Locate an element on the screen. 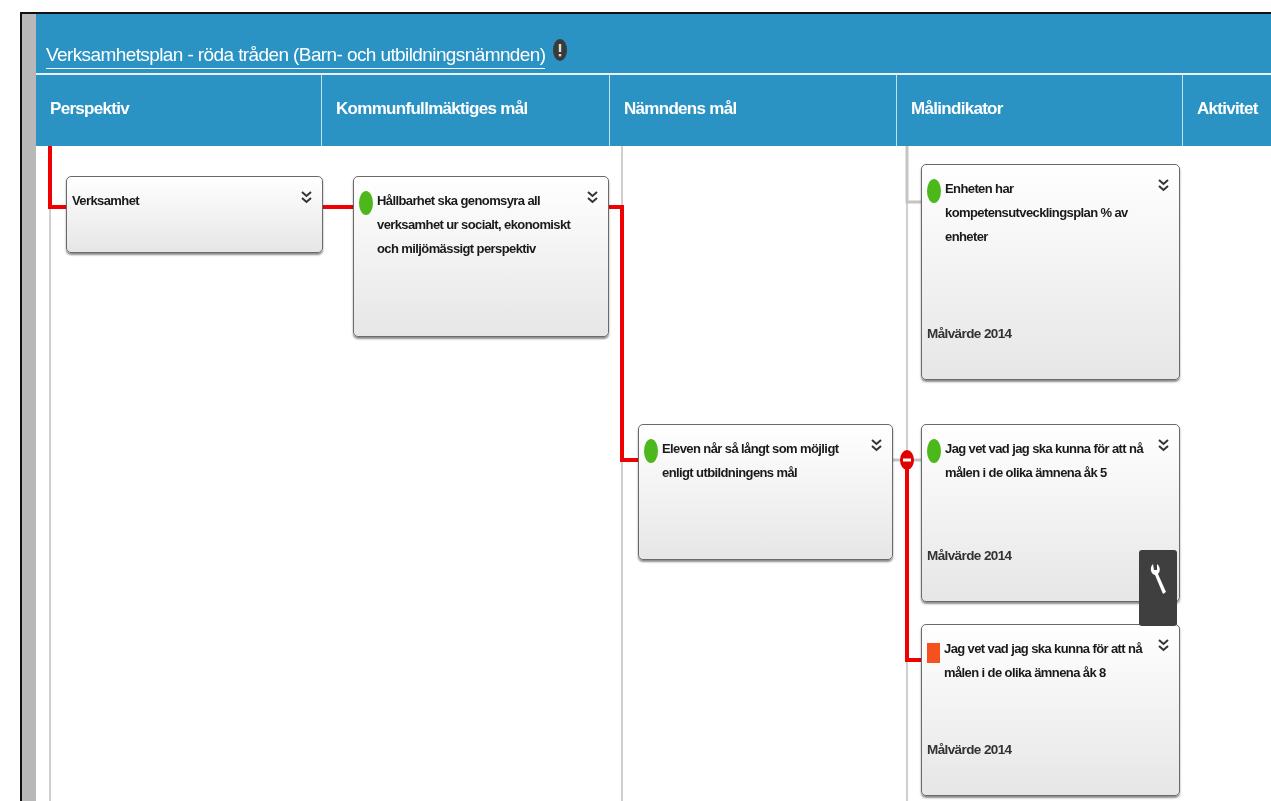 This screenshot has height=801, width=1271. goal-card: Jag vet vad jag ska kunna för att nå målen i de olika ämnena åk 8 Målvärde 2014 is located at coordinates (1050, 710).